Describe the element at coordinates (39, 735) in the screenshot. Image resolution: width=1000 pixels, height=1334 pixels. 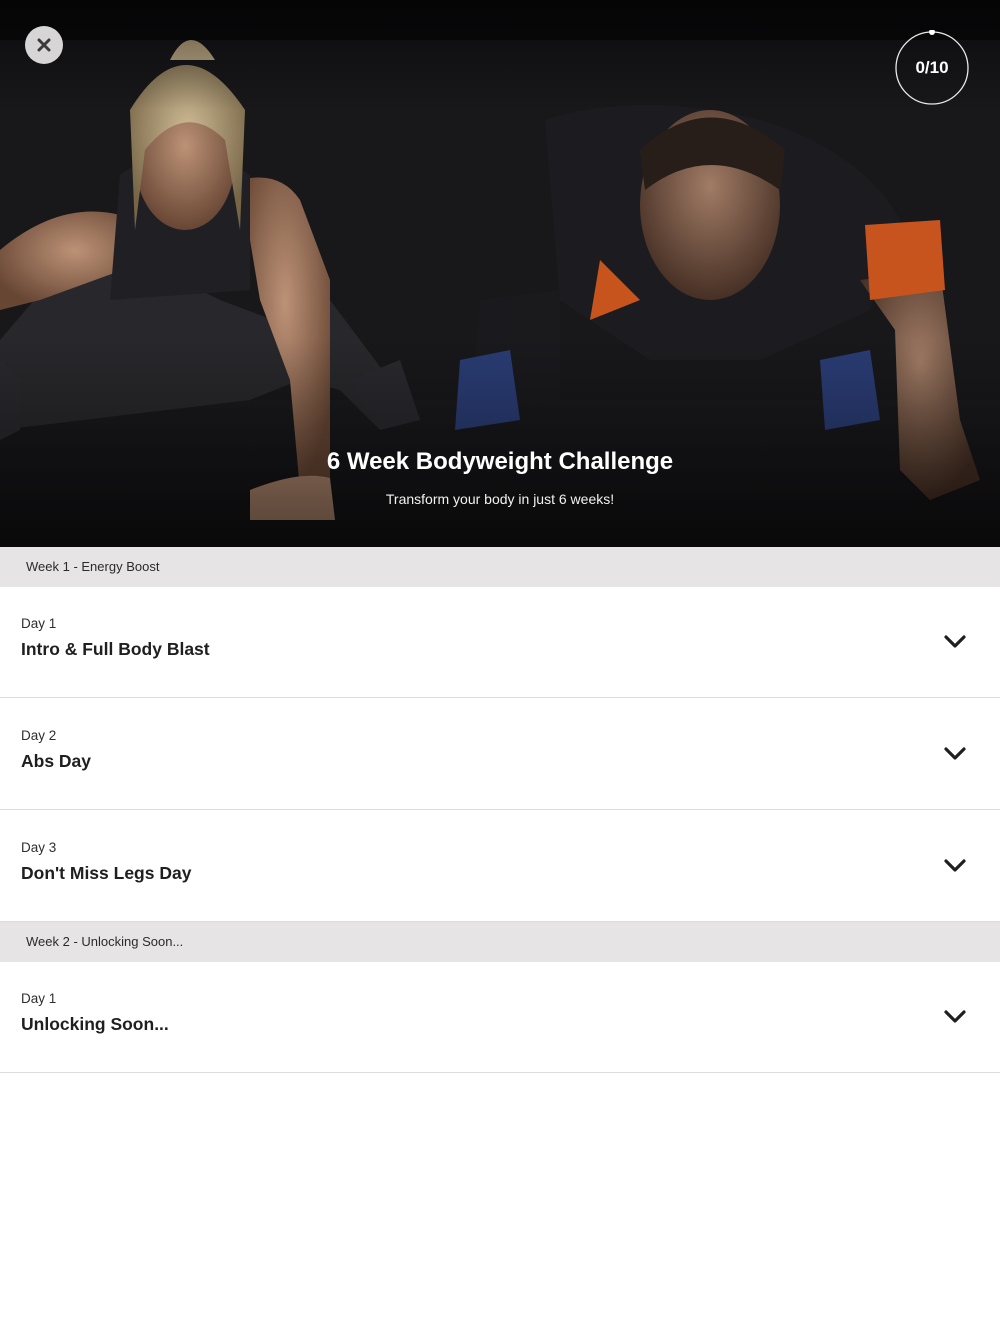
I see `day-number: Day 2` at that location.